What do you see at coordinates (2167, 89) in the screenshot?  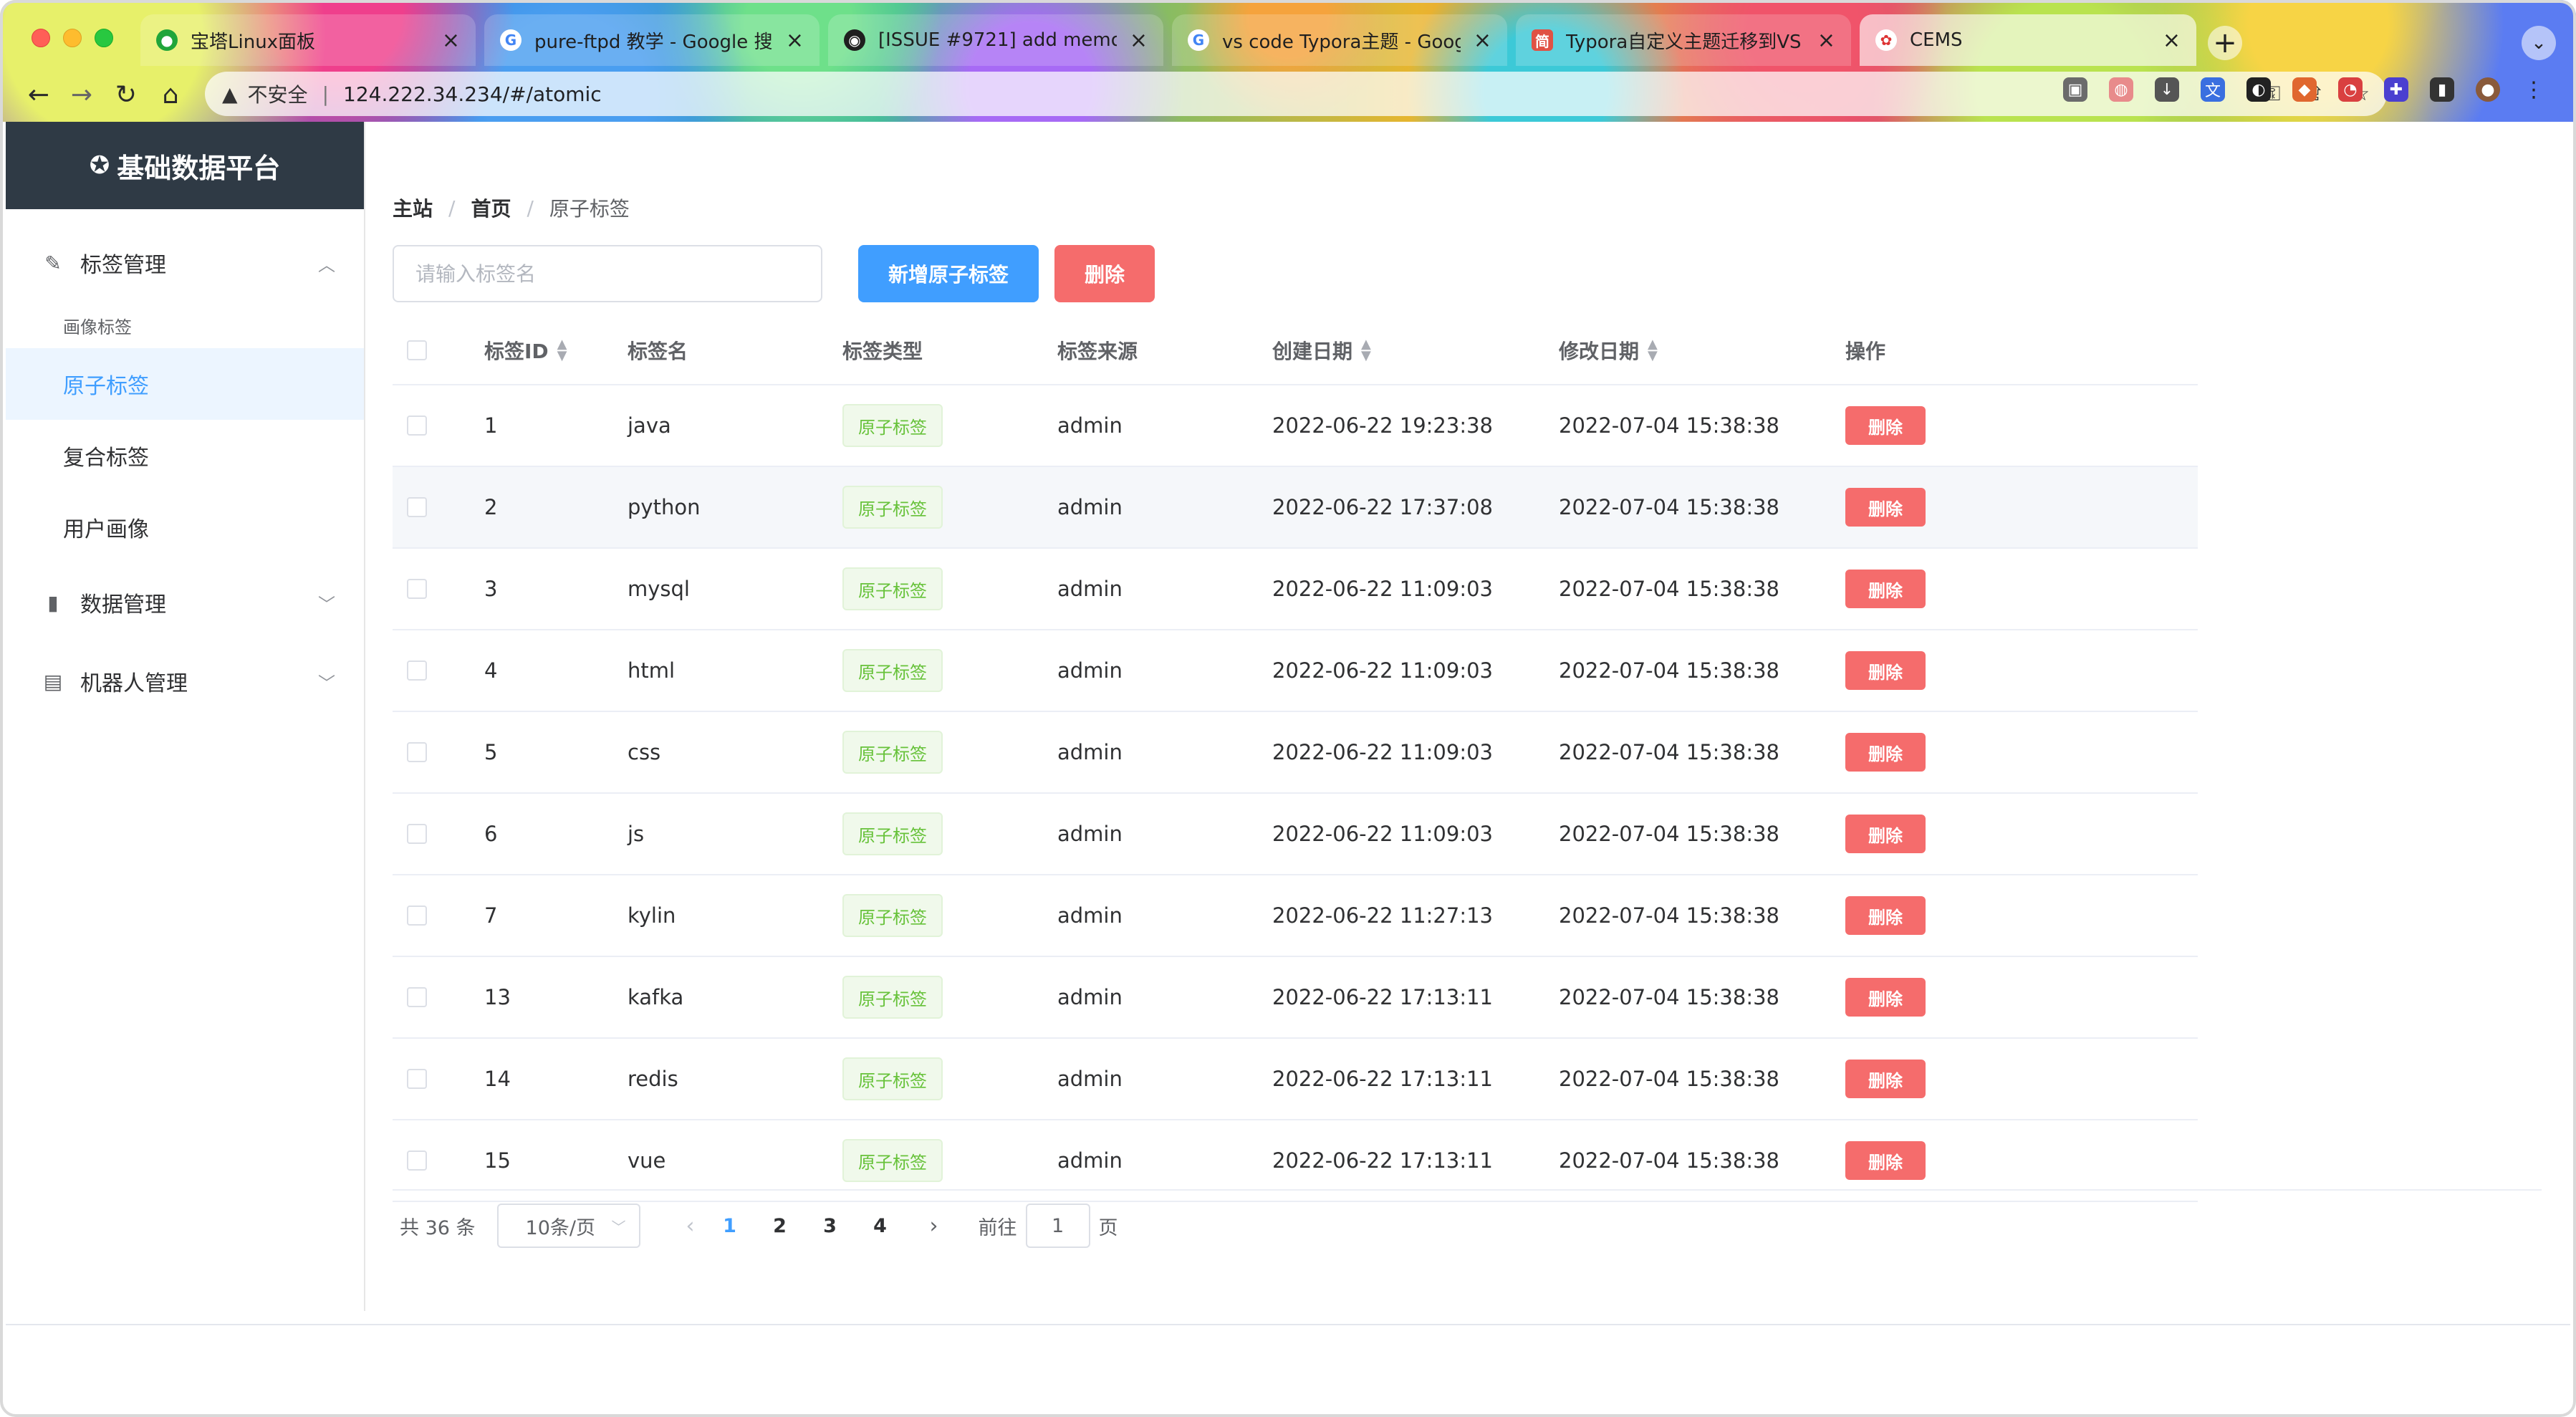 I see `download-icon: ↓` at bounding box center [2167, 89].